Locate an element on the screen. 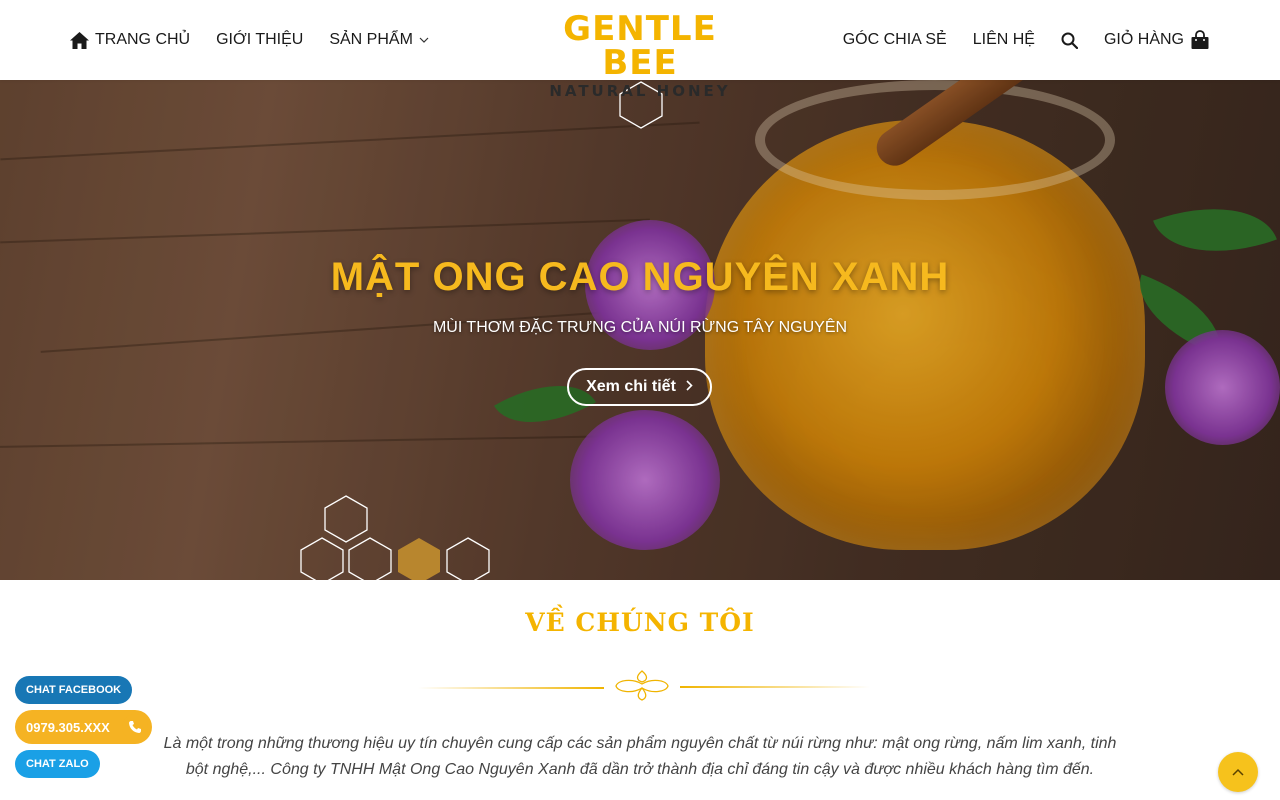  search-icon is located at coordinates (1069, 40).